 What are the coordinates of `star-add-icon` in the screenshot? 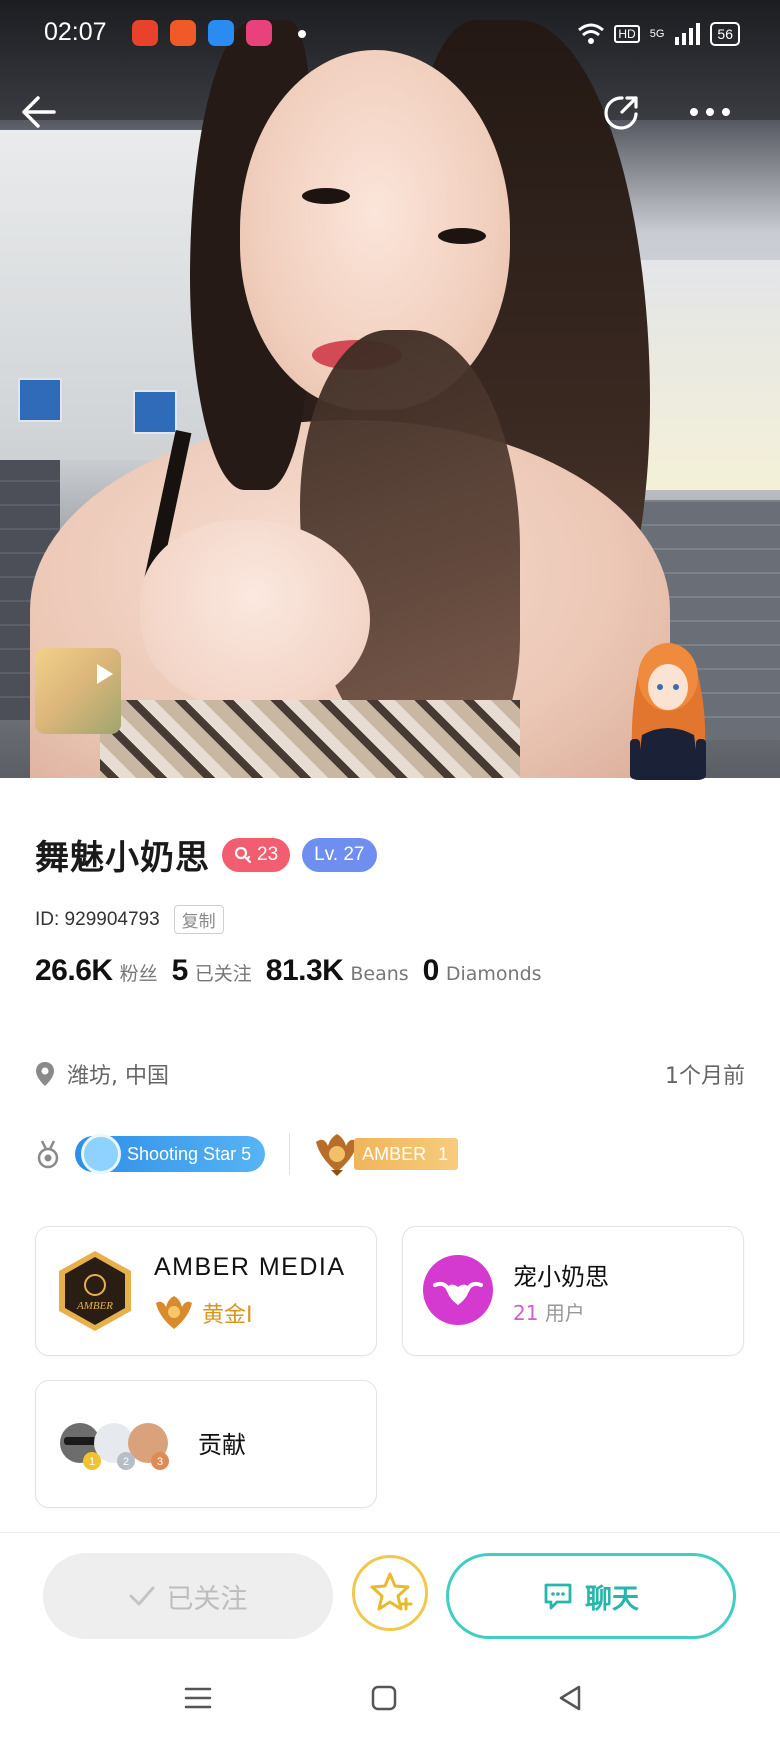 It's located at (391, 1591).